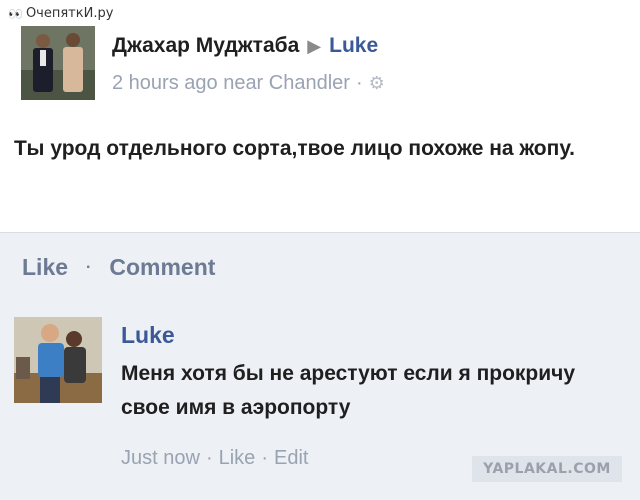 The height and width of the screenshot is (500, 640). I want to click on author-avatar, so click(58, 63).